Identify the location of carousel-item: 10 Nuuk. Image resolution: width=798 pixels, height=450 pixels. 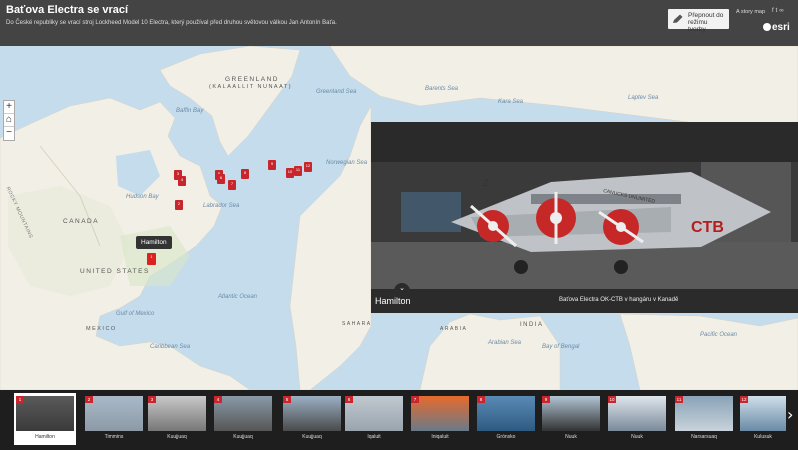
(637, 419).